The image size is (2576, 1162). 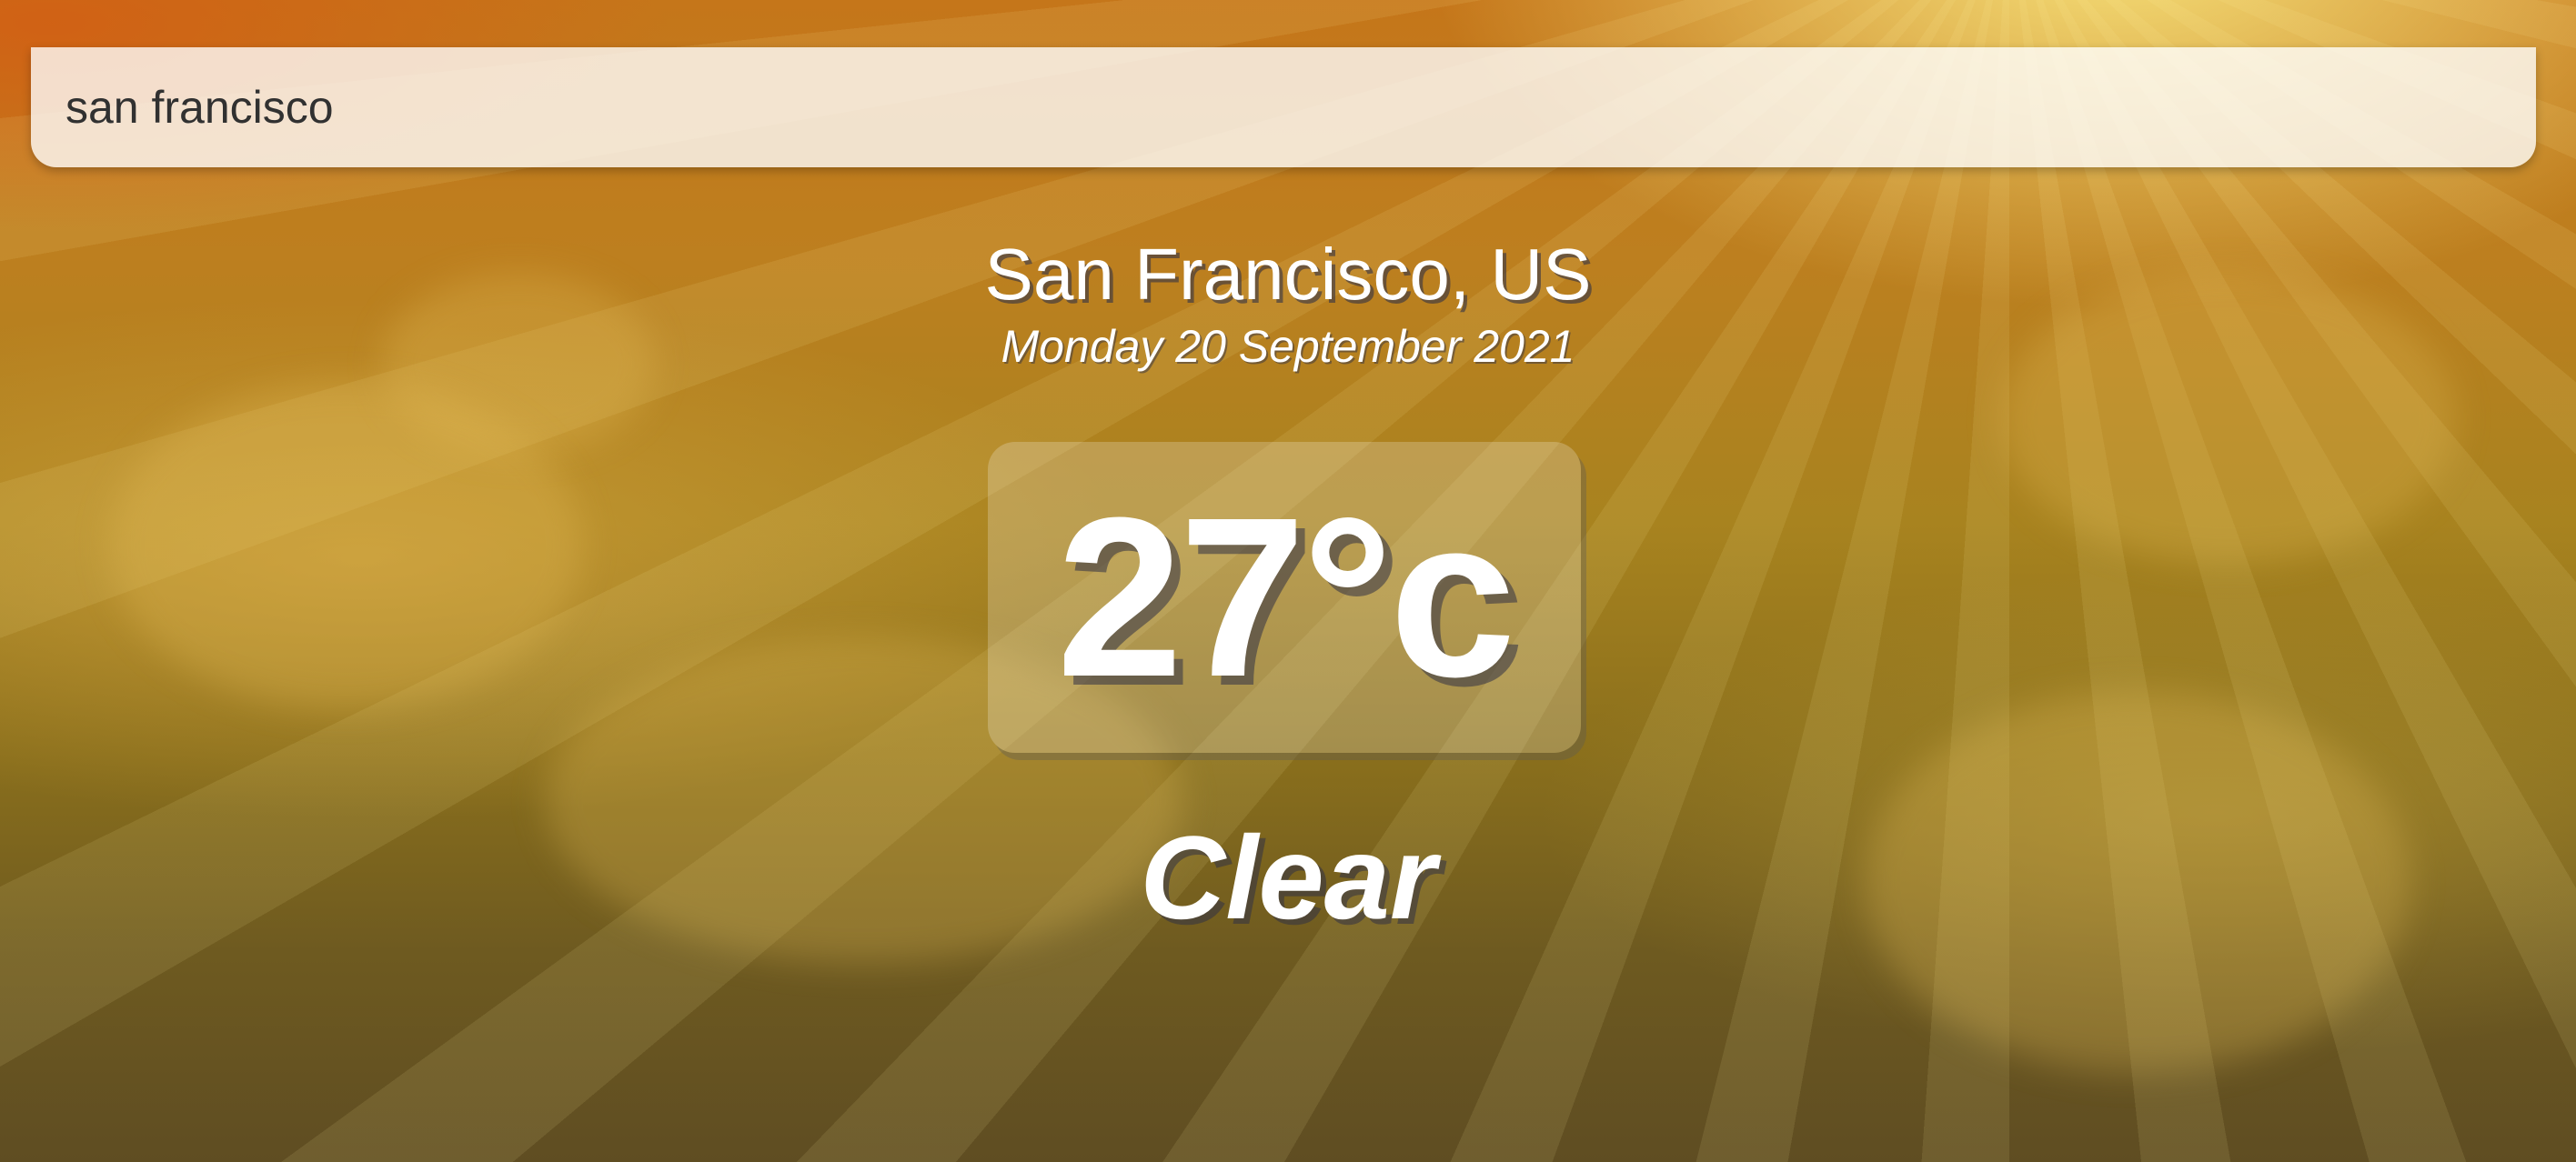 What do you see at coordinates (1288, 878) in the screenshot?
I see `weather-condition: Clear` at bounding box center [1288, 878].